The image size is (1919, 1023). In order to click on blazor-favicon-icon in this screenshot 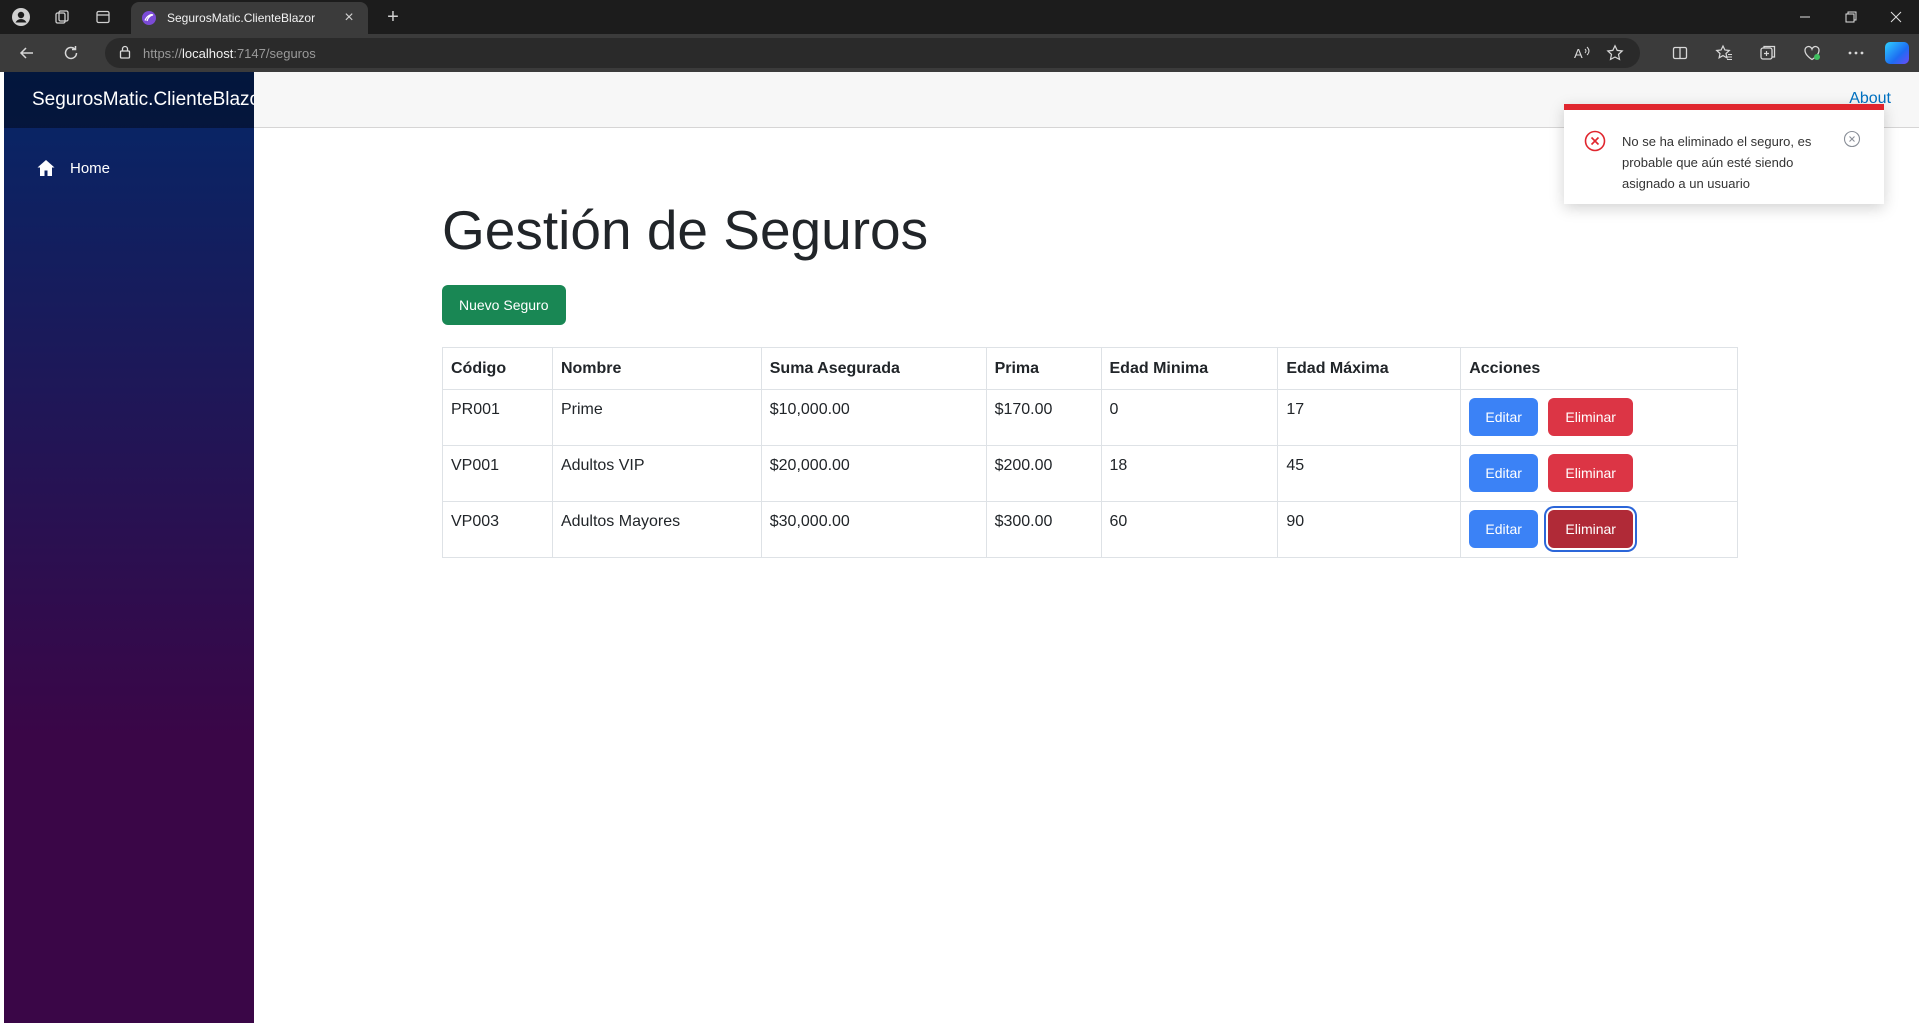, I will do `click(149, 18)`.